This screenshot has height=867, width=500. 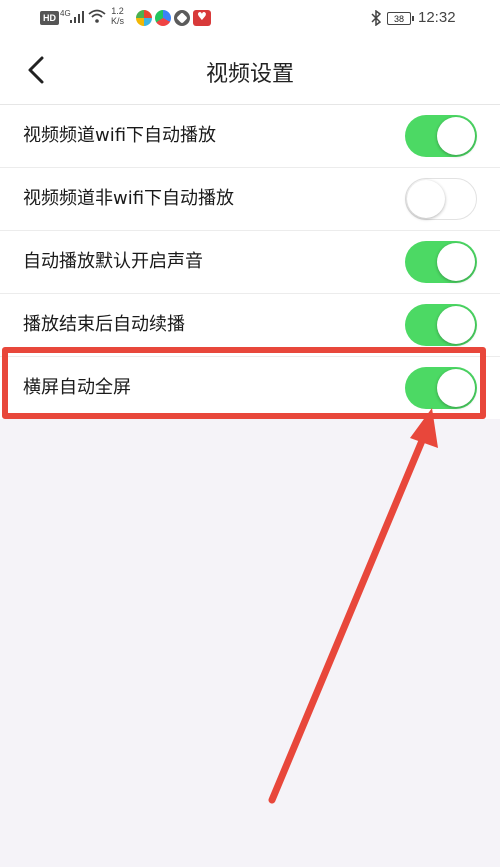 What do you see at coordinates (250, 136) in the screenshot?
I see `setting-row-wifi-autoplay: 视频频道wifi下自动播放` at bounding box center [250, 136].